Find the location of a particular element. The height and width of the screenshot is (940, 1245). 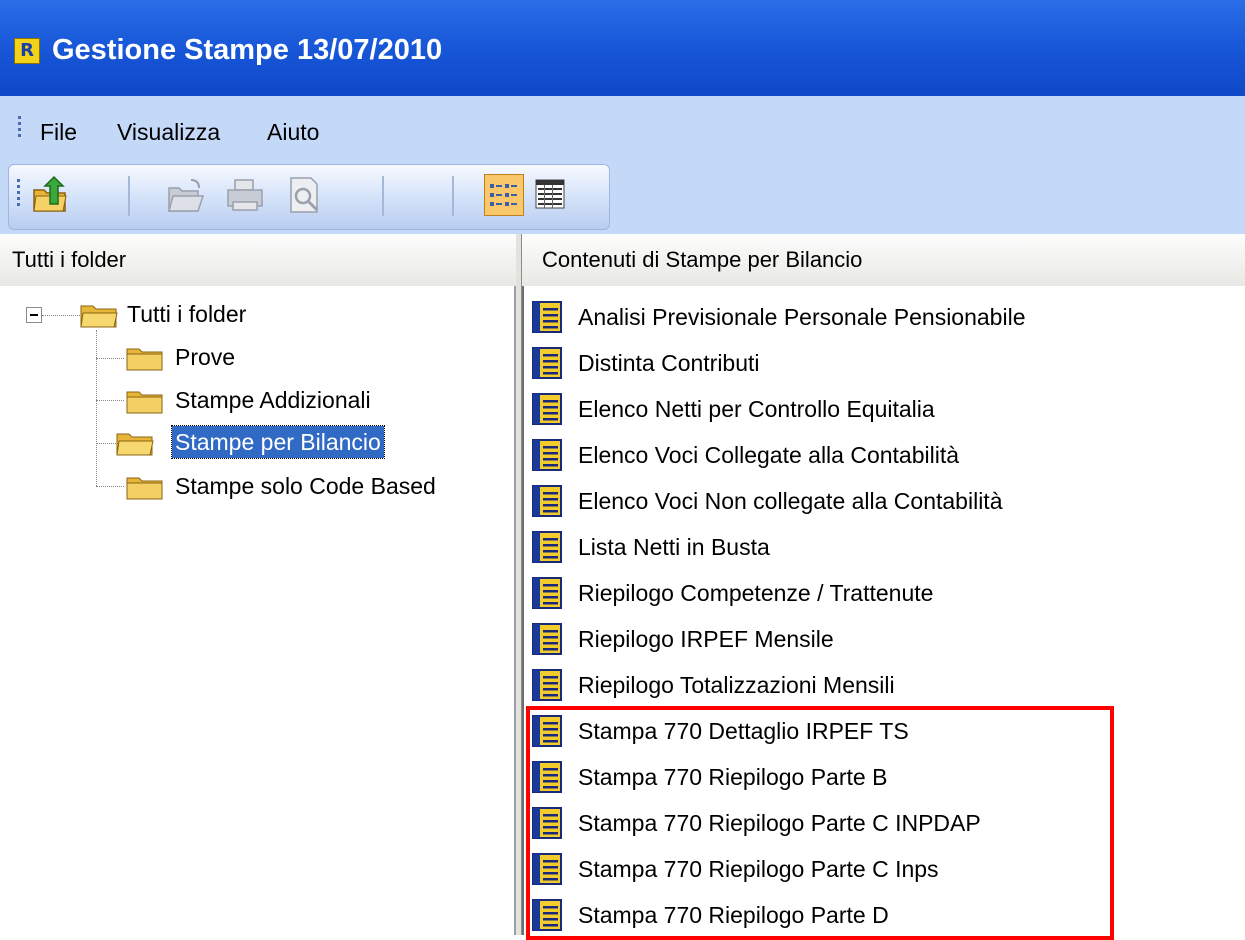

tree-node-label: Stampe solo Code Based is located at coordinates (305, 486).